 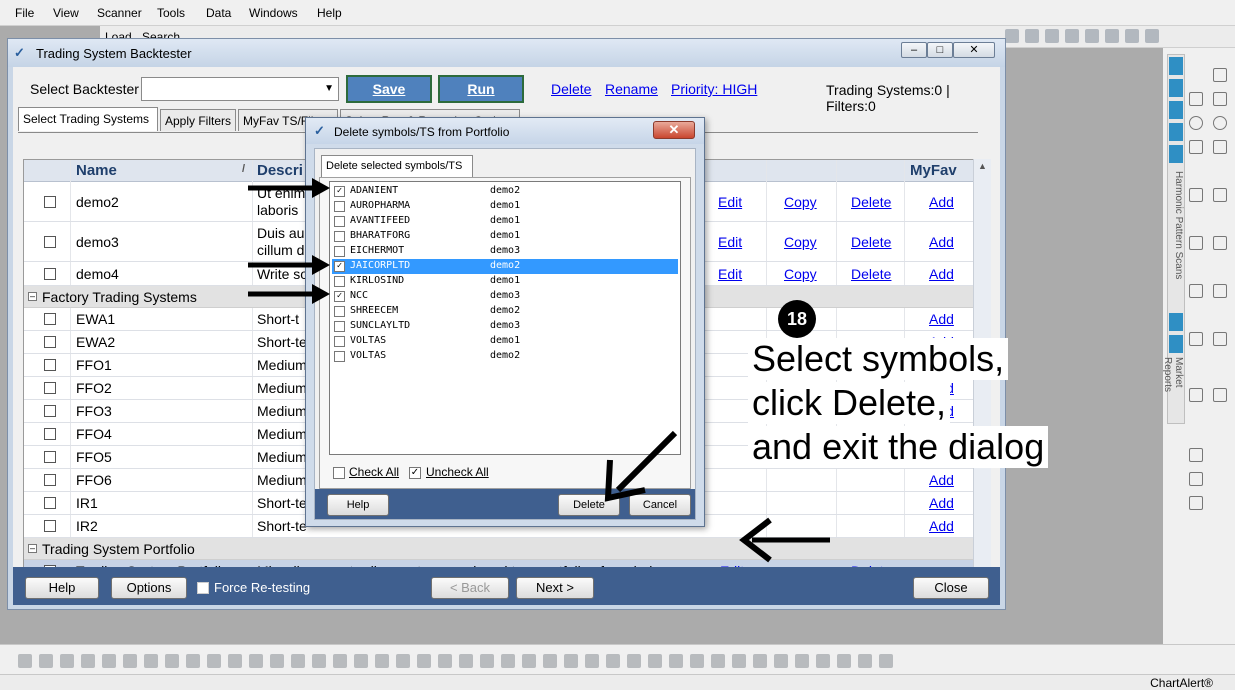 What do you see at coordinates (784, 540) in the screenshot?
I see `arrow-portfolio-edit` at bounding box center [784, 540].